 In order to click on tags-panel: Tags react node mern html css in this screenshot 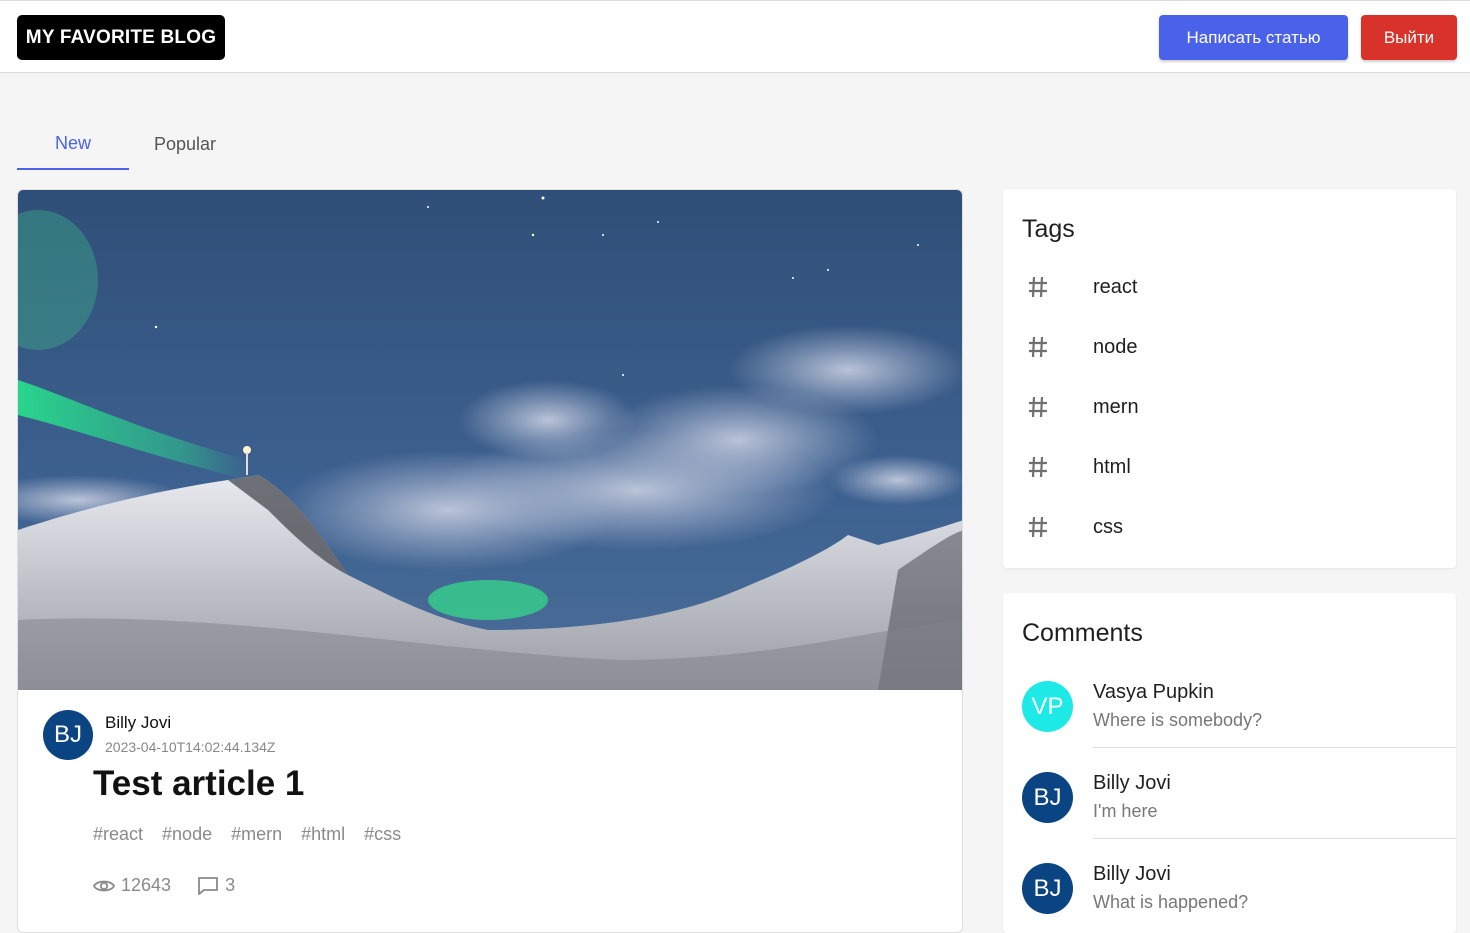, I will do `click(1229, 378)`.